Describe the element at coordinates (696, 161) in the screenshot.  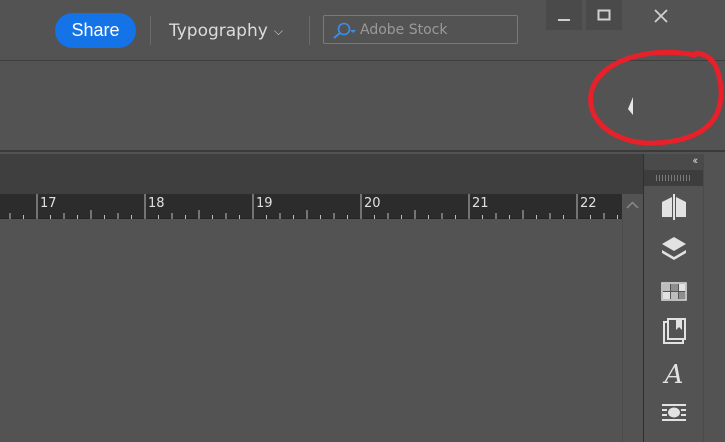
I see `collapse-panels-button: ‹‹` at that location.